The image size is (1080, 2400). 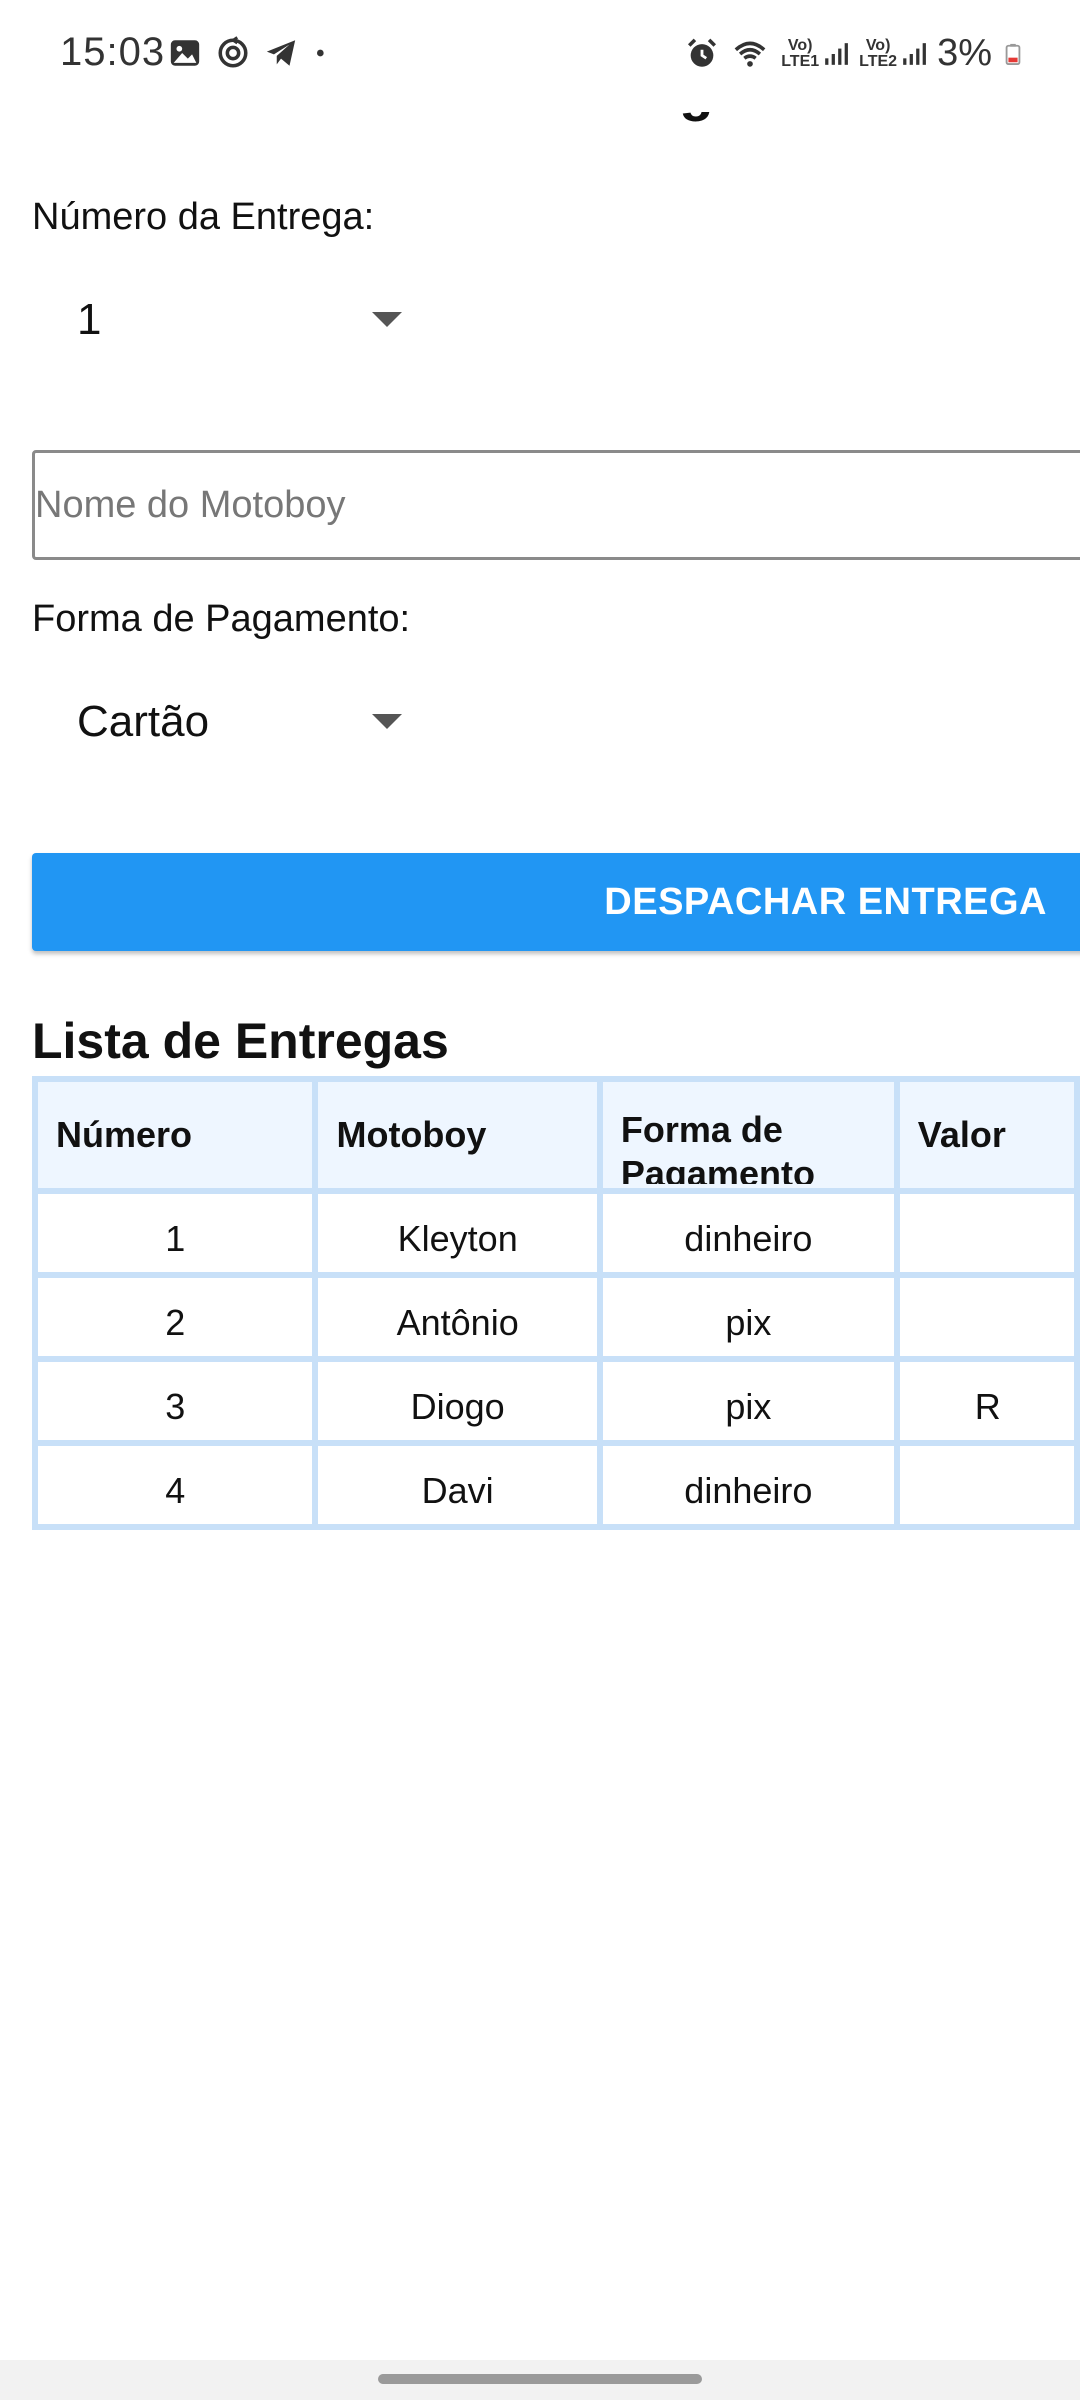 I want to click on table-header-row: Número Motoboy Forma de Pagamento Valor, so click(x=556, y=1135).